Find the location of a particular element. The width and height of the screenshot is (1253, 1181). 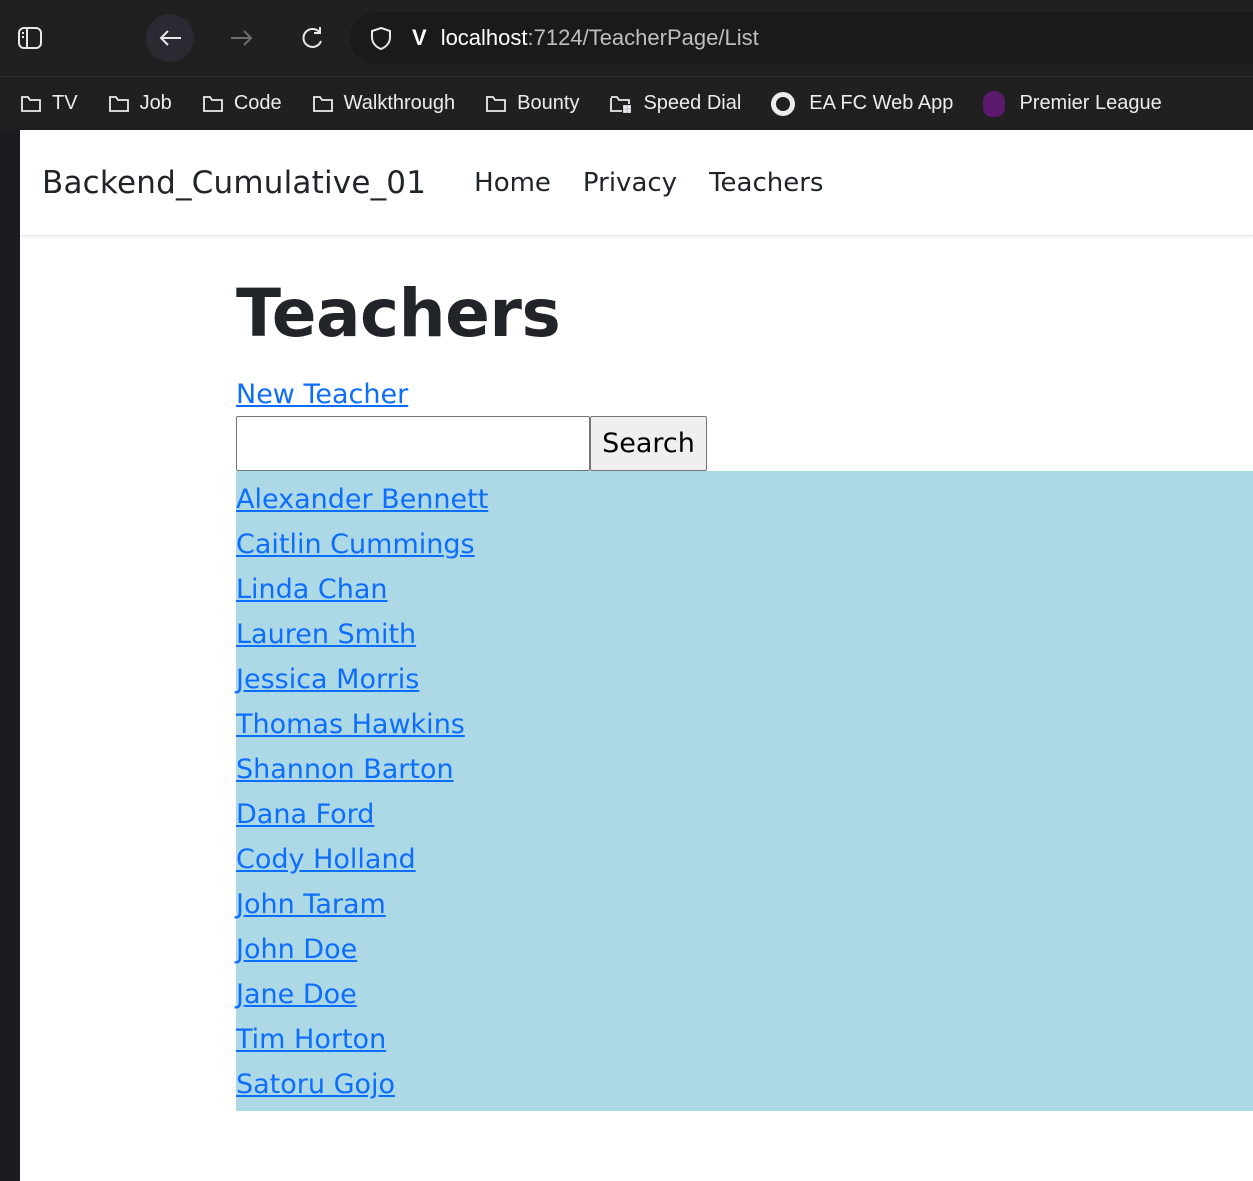

teacher-link: John Taram is located at coordinates (744, 904).